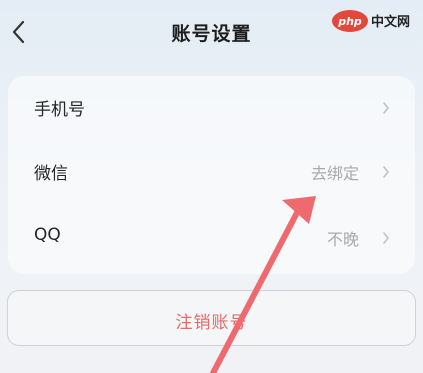 The image size is (423, 373). I want to click on cancel-account-button: 注销账号, so click(211, 318).